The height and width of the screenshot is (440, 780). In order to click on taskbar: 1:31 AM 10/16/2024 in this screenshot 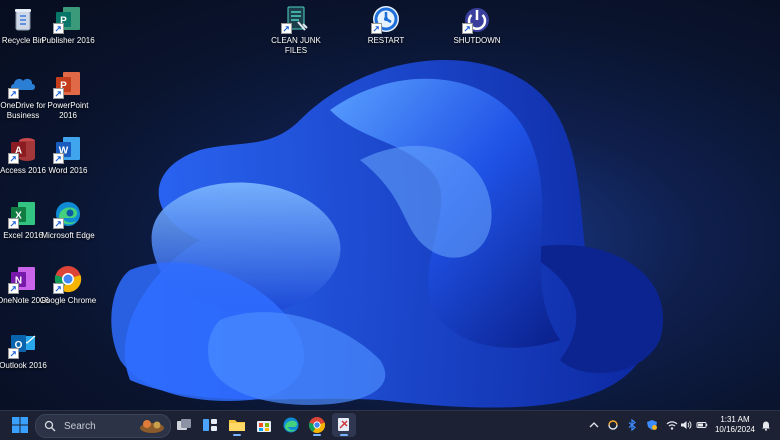, I will do `click(390, 425)`.